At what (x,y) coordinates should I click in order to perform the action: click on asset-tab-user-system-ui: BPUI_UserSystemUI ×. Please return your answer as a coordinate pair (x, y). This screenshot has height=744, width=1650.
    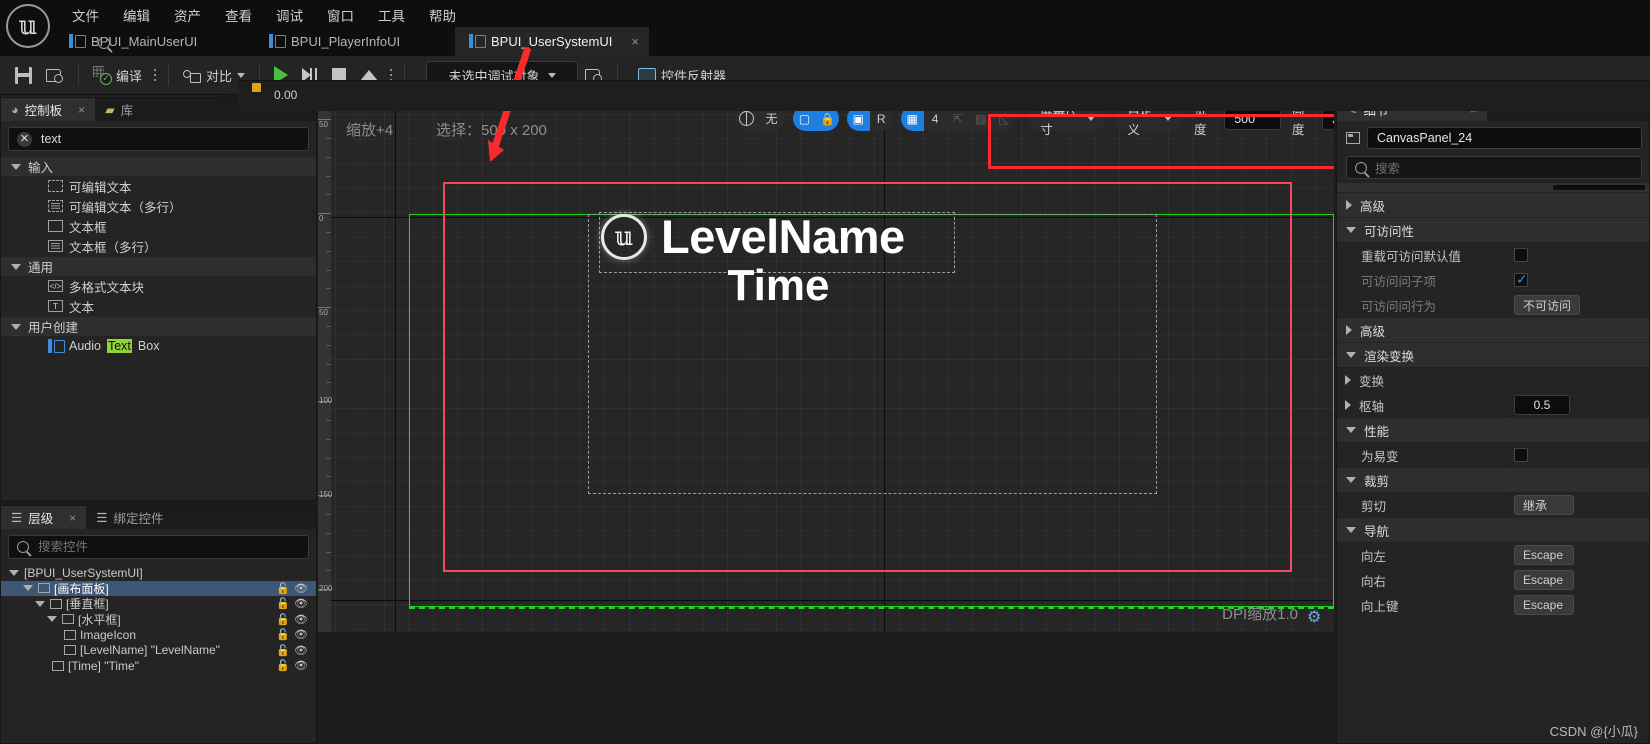
    Looking at the image, I should click on (552, 41).